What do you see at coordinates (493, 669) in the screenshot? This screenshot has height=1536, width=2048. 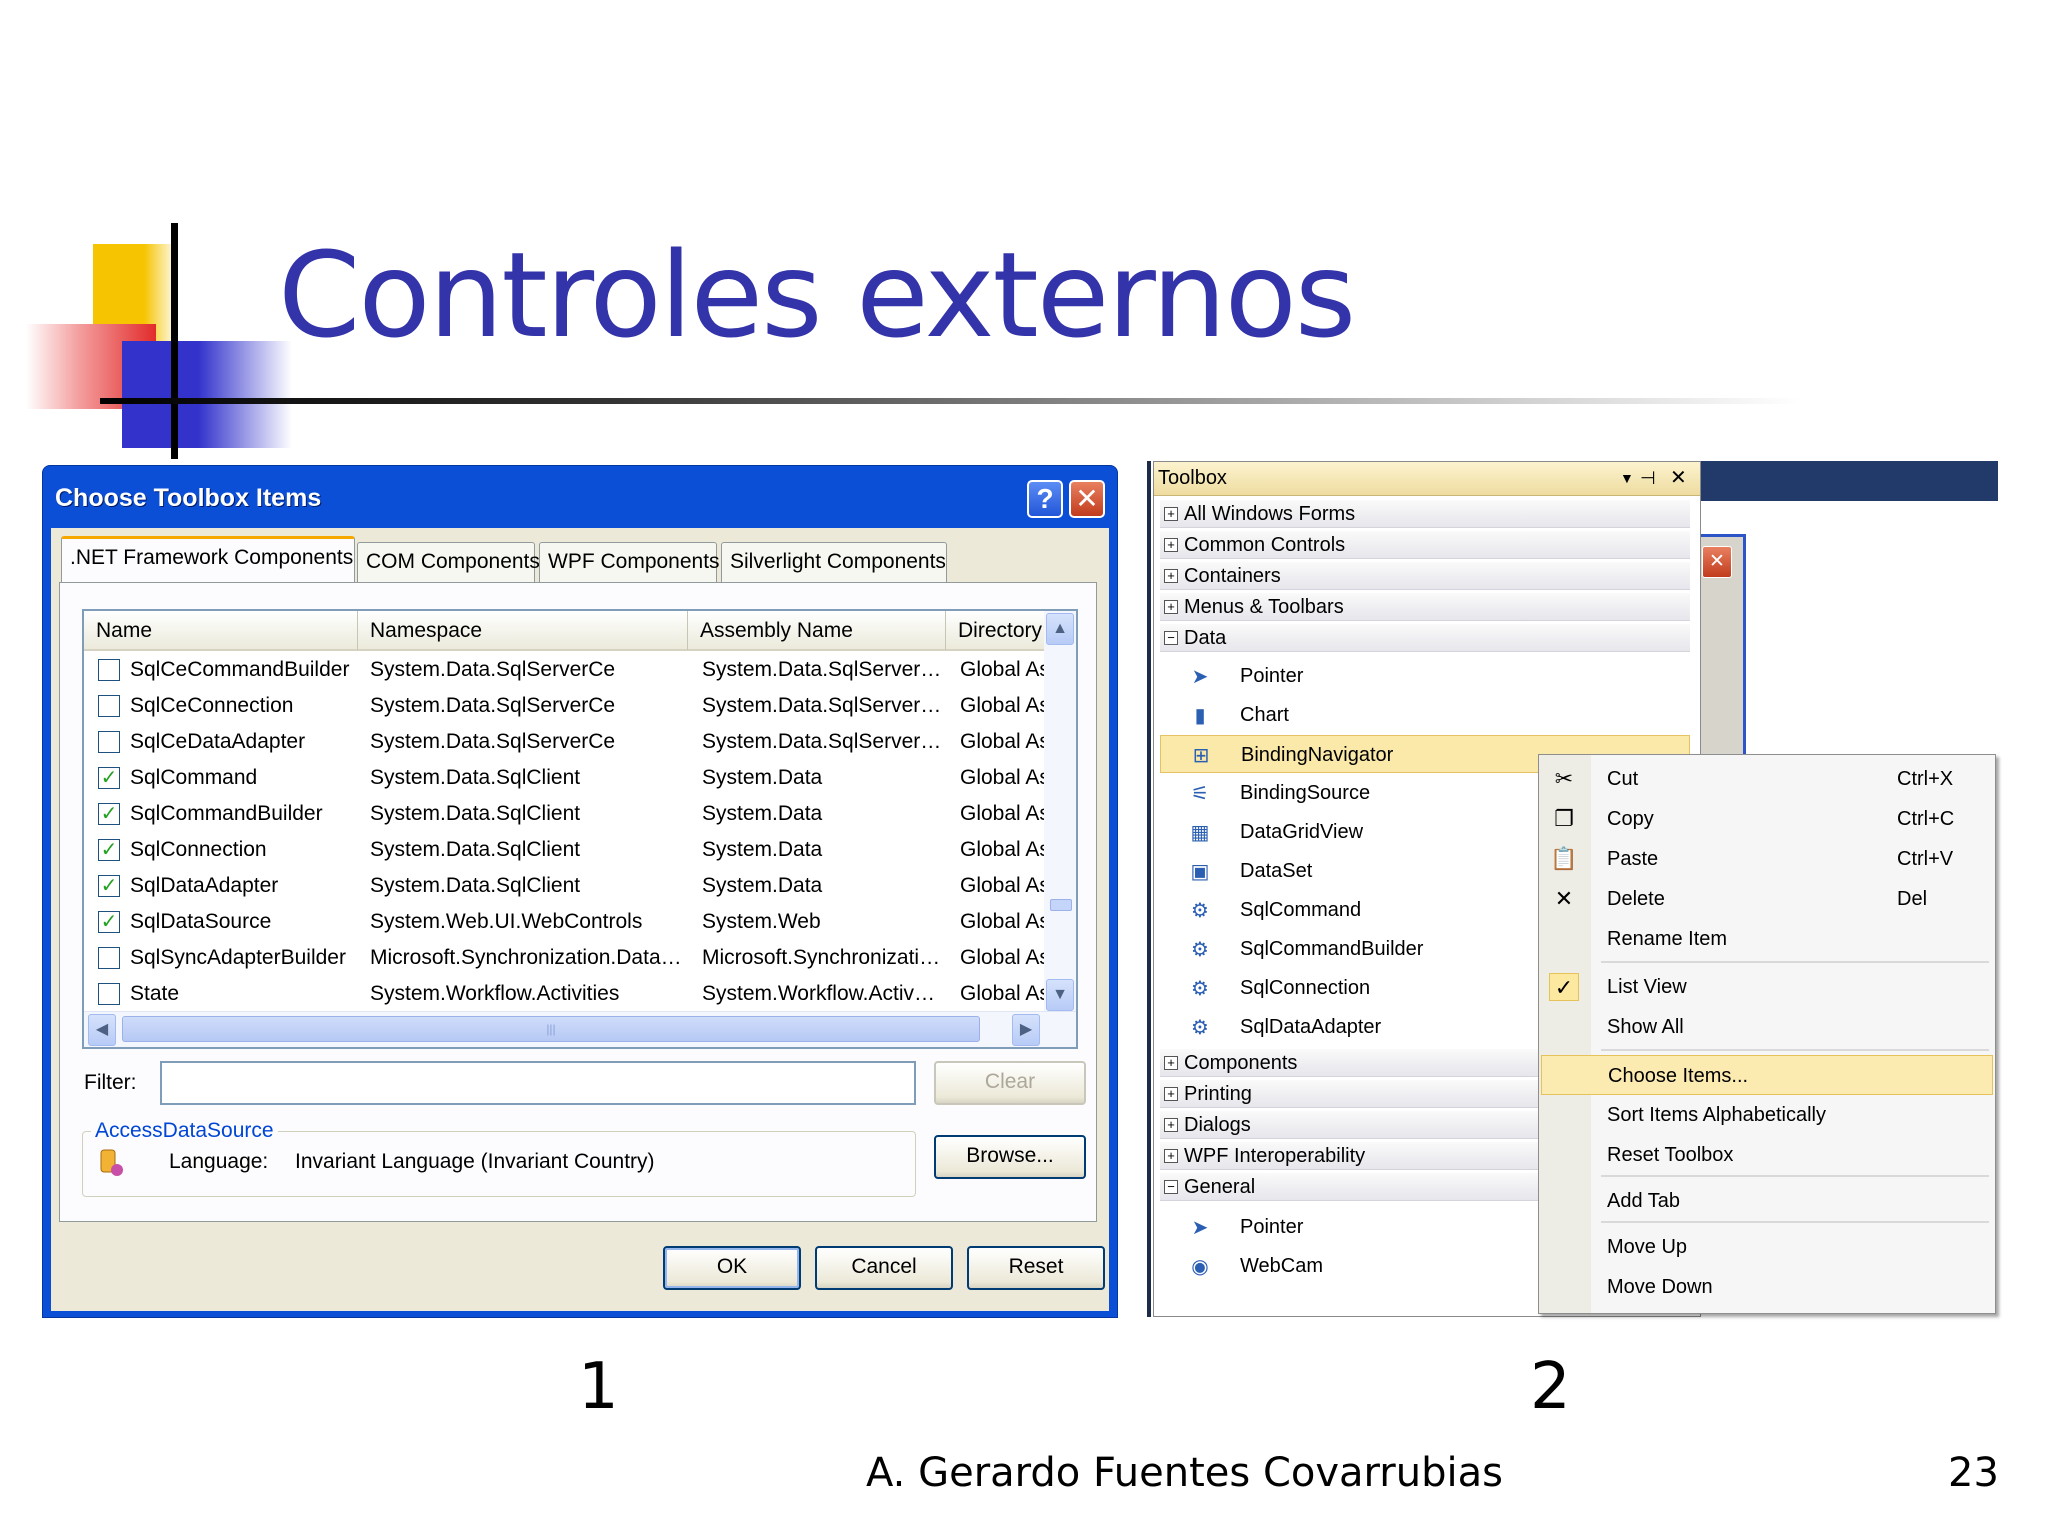 I see `row-namespace: System.Data.SqlServerCe` at bounding box center [493, 669].